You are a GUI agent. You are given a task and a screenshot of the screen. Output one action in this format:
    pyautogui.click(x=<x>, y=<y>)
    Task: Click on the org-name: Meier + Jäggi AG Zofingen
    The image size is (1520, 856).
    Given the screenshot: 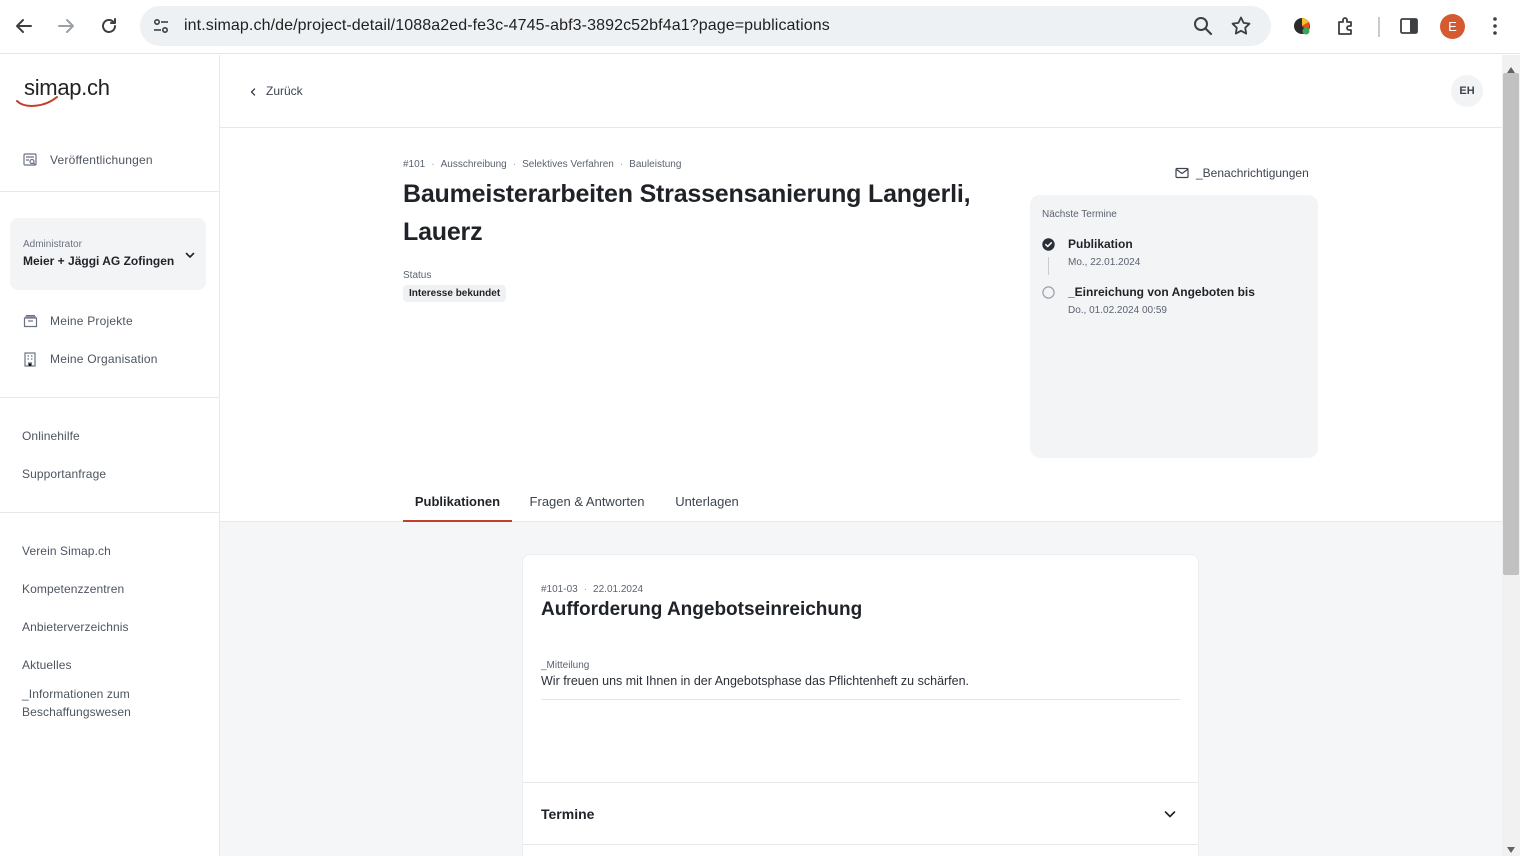 What is the action you would take?
    pyautogui.click(x=99, y=261)
    